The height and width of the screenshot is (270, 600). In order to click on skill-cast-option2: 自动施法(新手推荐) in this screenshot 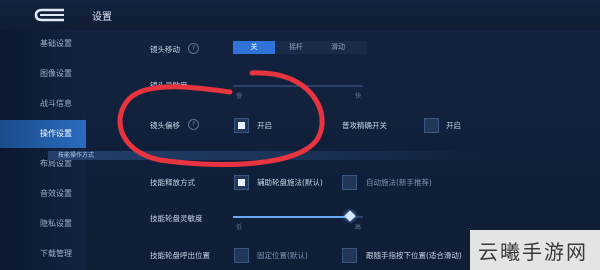, I will do `click(399, 182)`.